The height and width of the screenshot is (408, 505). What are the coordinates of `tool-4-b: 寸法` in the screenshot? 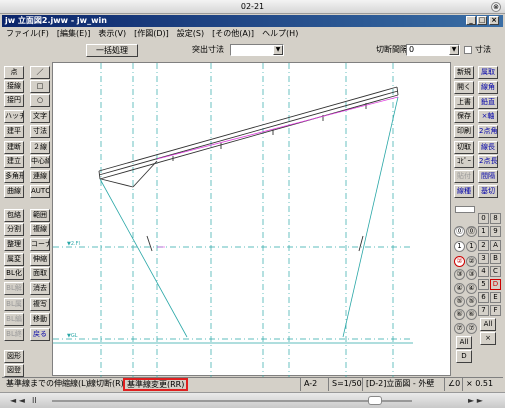 It's located at (40, 131).